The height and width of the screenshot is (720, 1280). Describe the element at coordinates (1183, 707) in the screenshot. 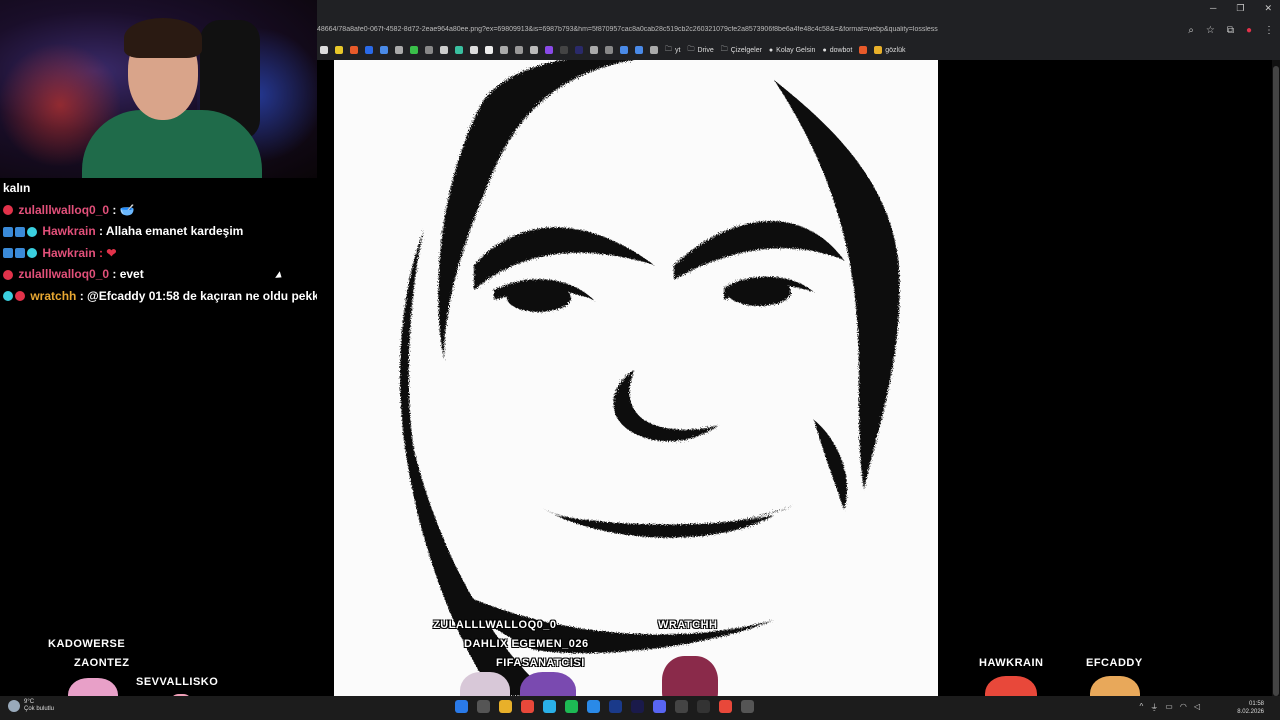

I see `wifi-icon: ◠` at that location.